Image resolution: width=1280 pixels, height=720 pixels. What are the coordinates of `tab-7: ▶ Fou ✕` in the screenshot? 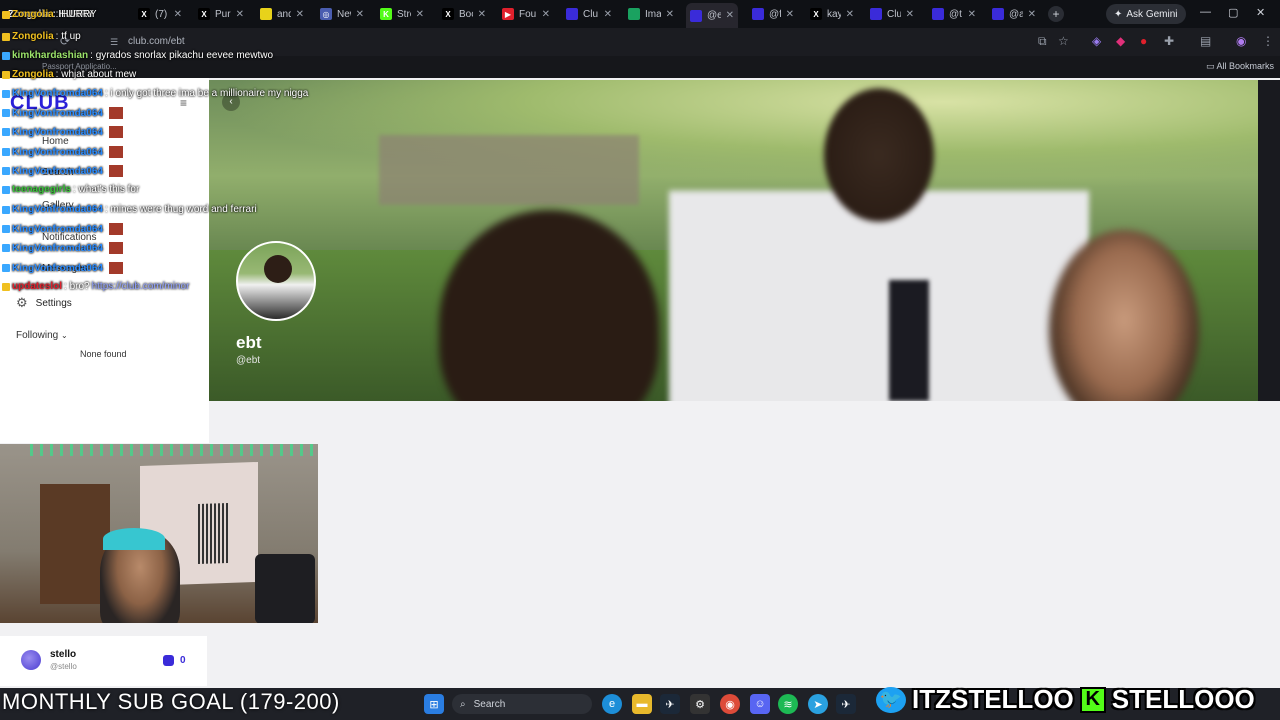 It's located at (526, 14).